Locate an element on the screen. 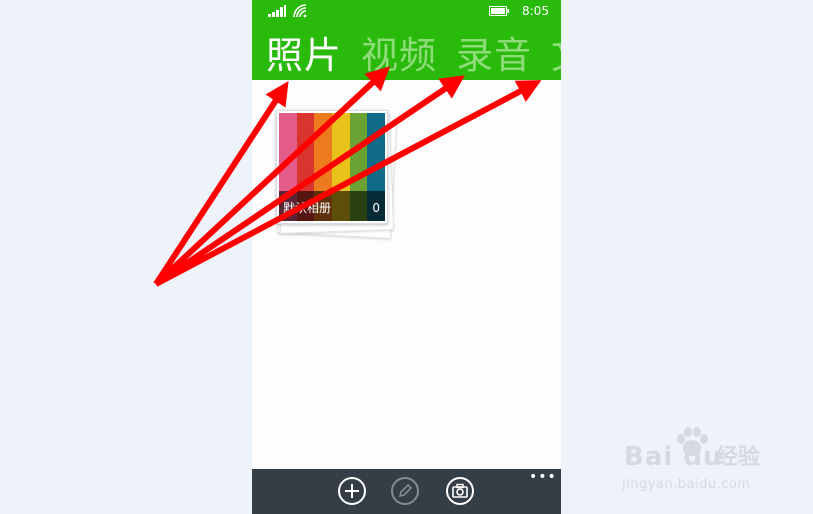  watermark-brand: 经验 is located at coordinates (738, 457).